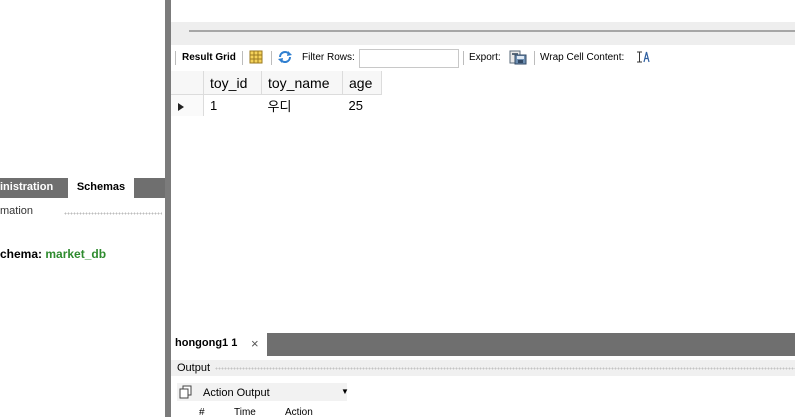  What do you see at coordinates (76, 254) in the screenshot?
I see `schema-name: market_db` at bounding box center [76, 254].